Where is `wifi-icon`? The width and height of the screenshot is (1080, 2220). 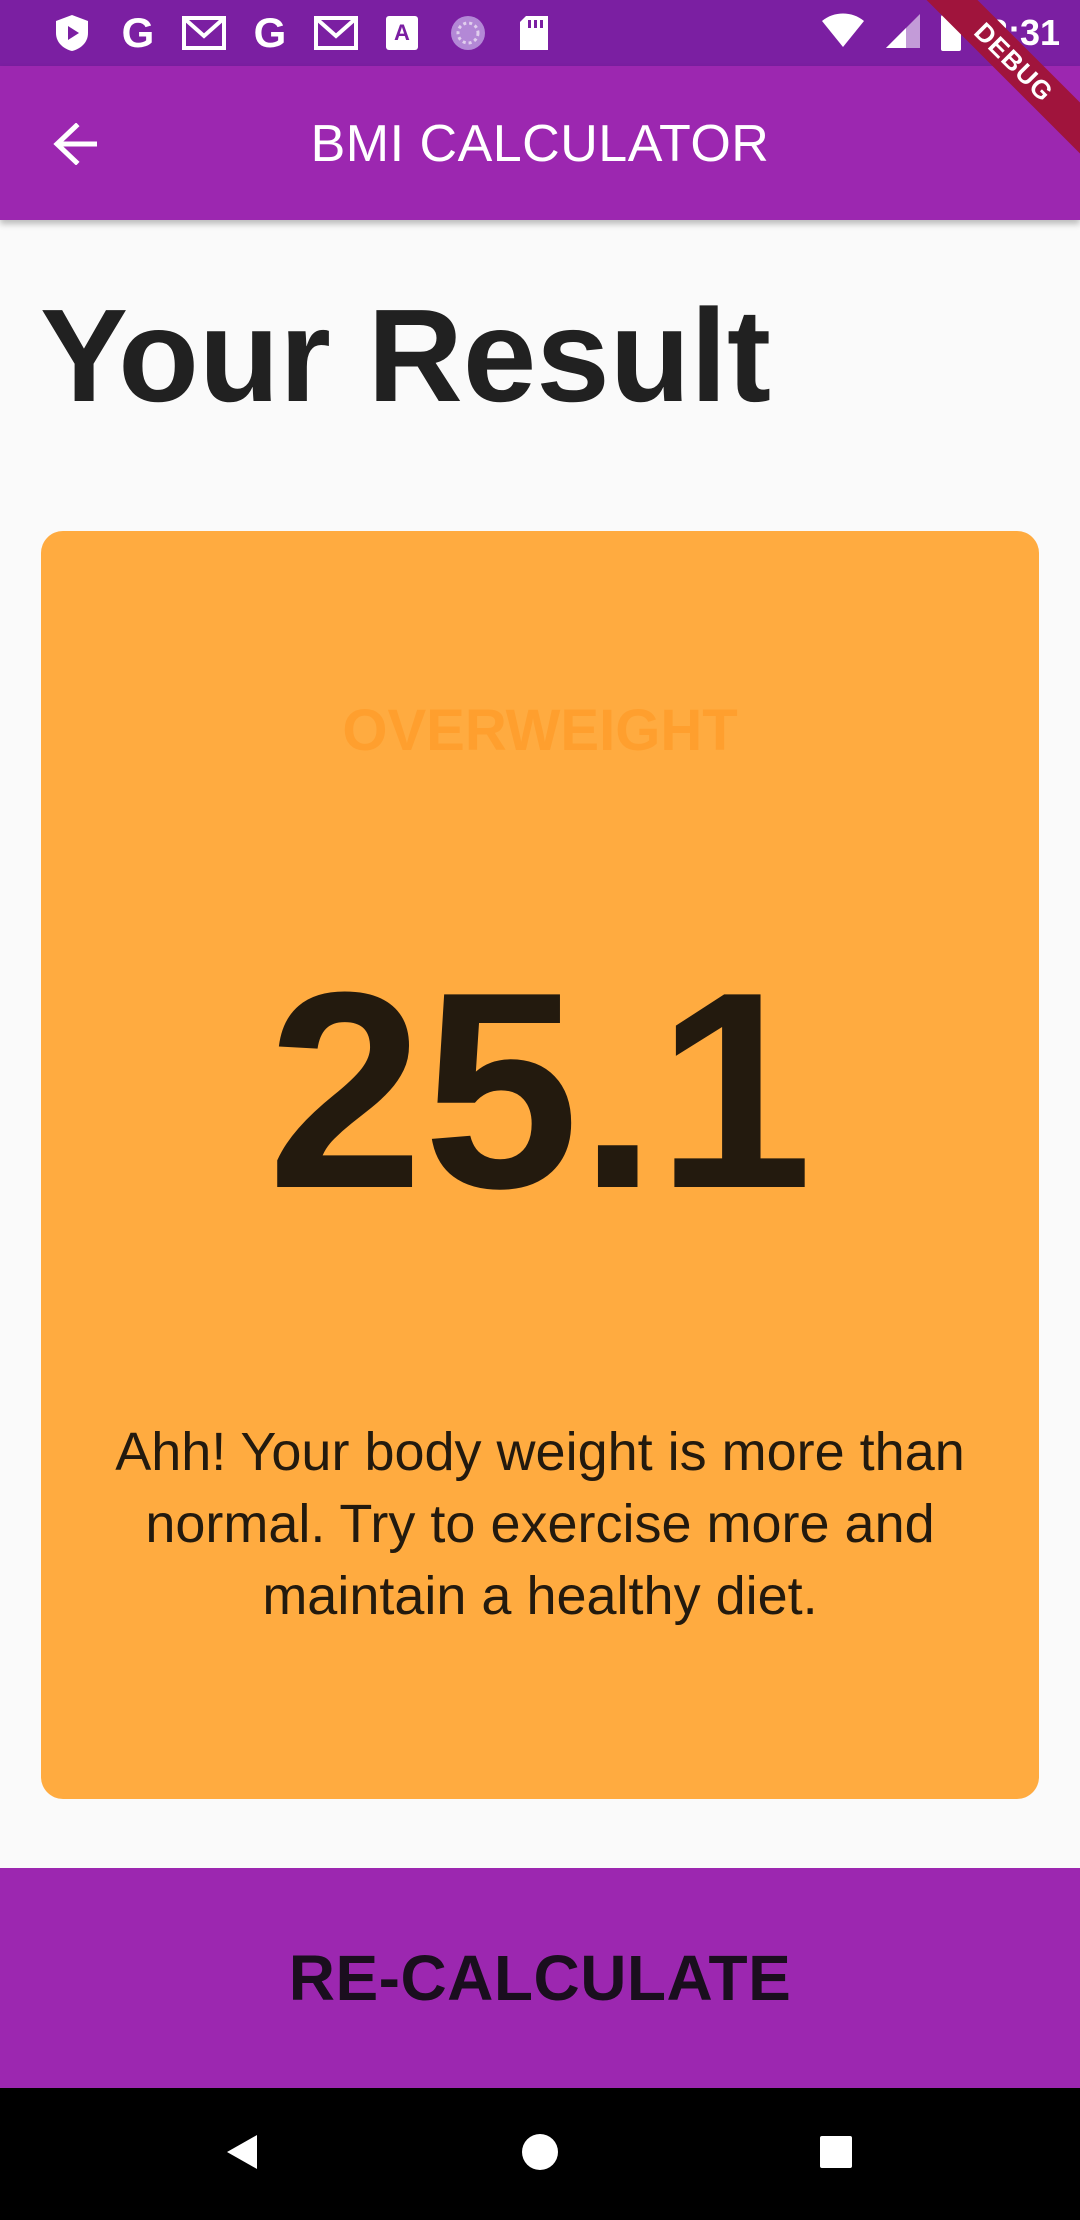 wifi-icon is located at coordinates (843, 33).